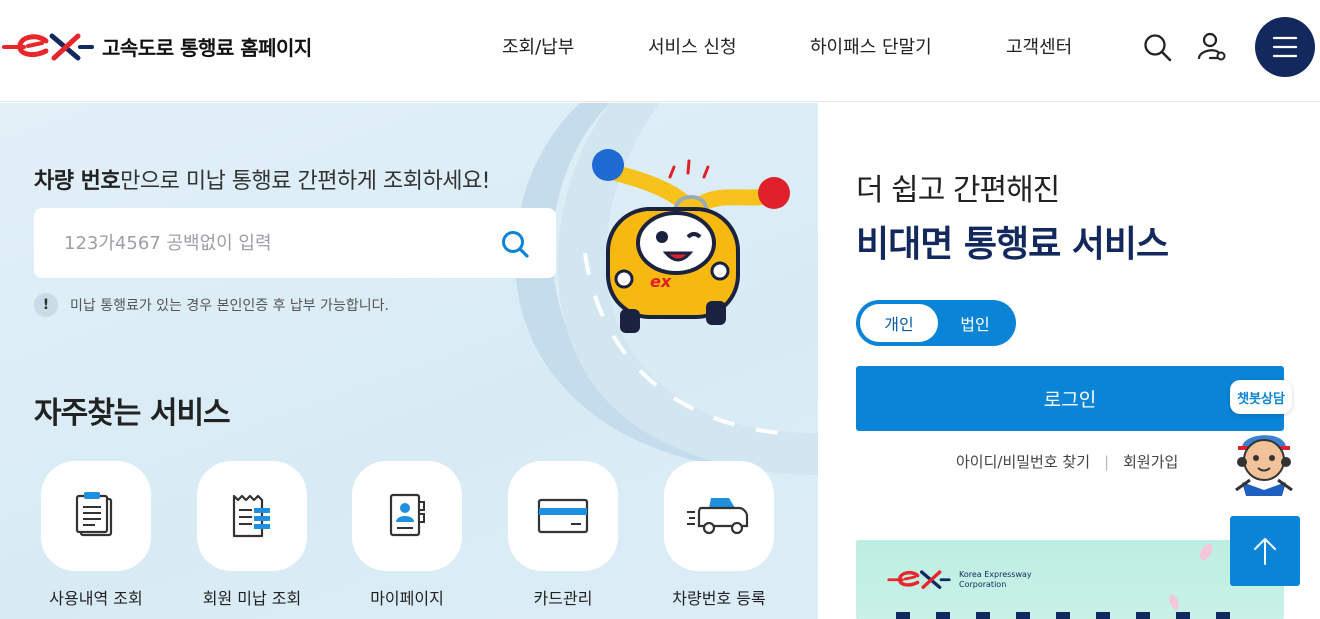  I want to click on nav-service-apply: 서비스 신청, so click(692, 46).